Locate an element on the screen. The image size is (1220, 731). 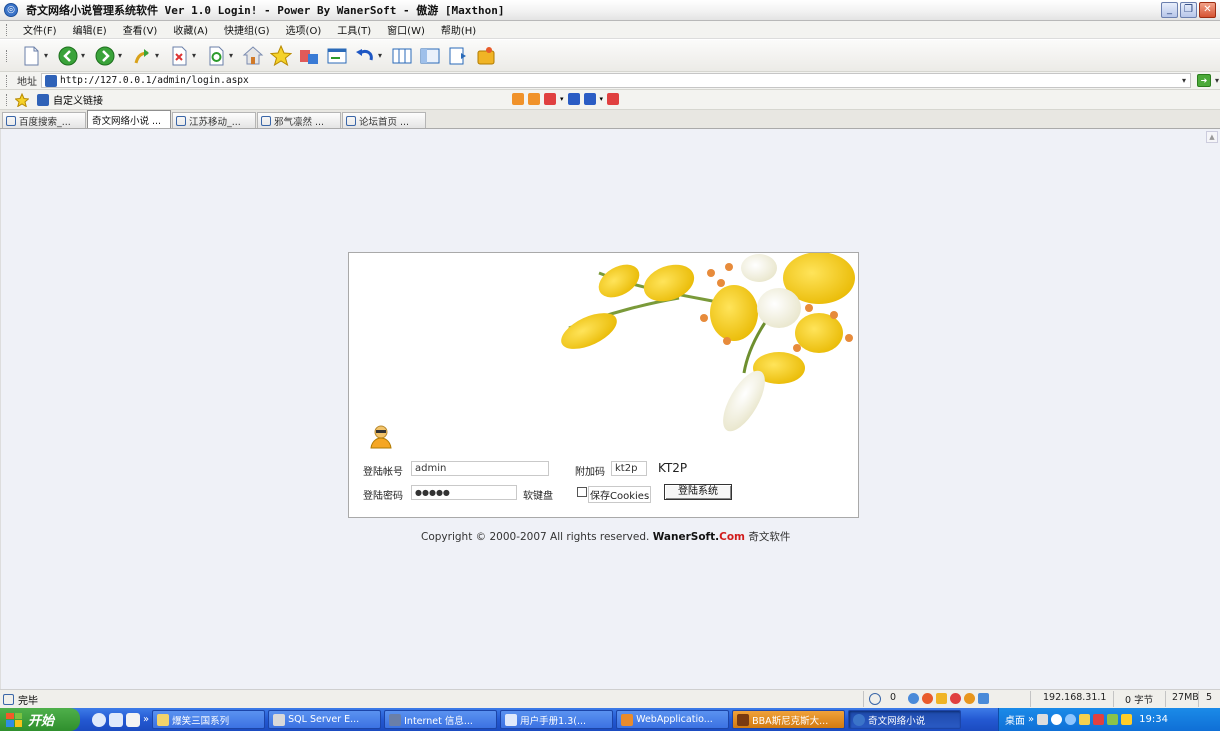
save-icon is located at coordinates (573, 99).